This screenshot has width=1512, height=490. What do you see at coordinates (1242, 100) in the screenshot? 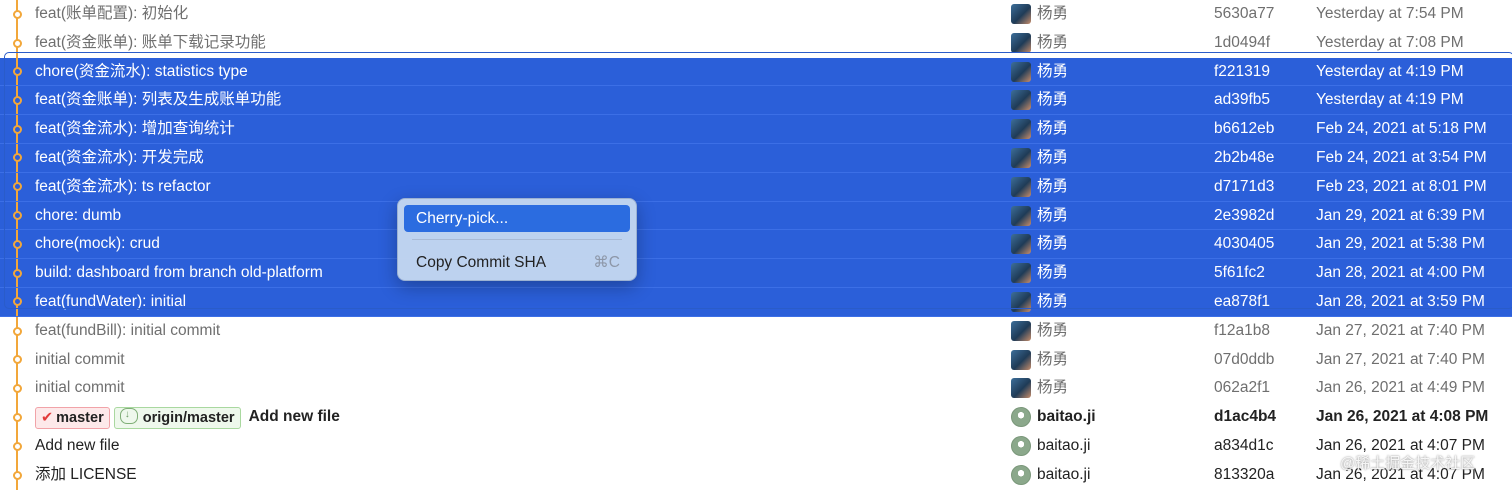
I see `commit-sha: ad39fb5` at bounding box center [1242, 100].